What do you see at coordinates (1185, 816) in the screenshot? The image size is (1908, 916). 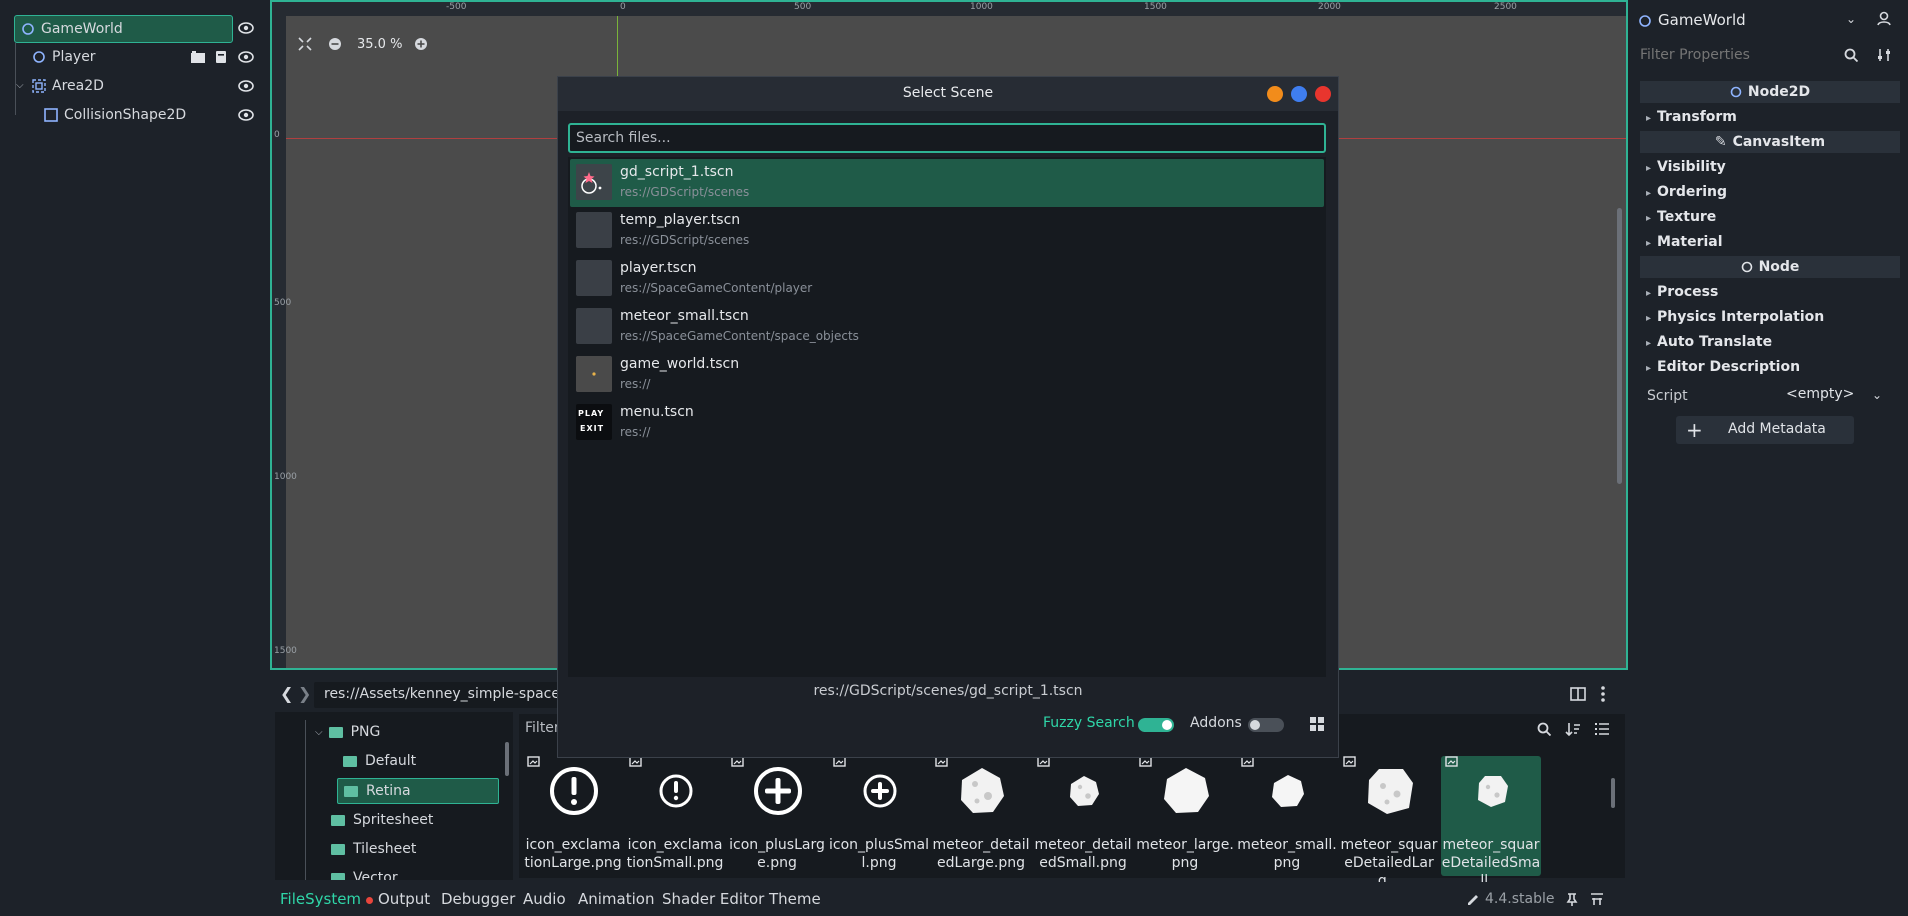 I see `file-tile: meteor_large.png` at bounding box center [1185, 816].